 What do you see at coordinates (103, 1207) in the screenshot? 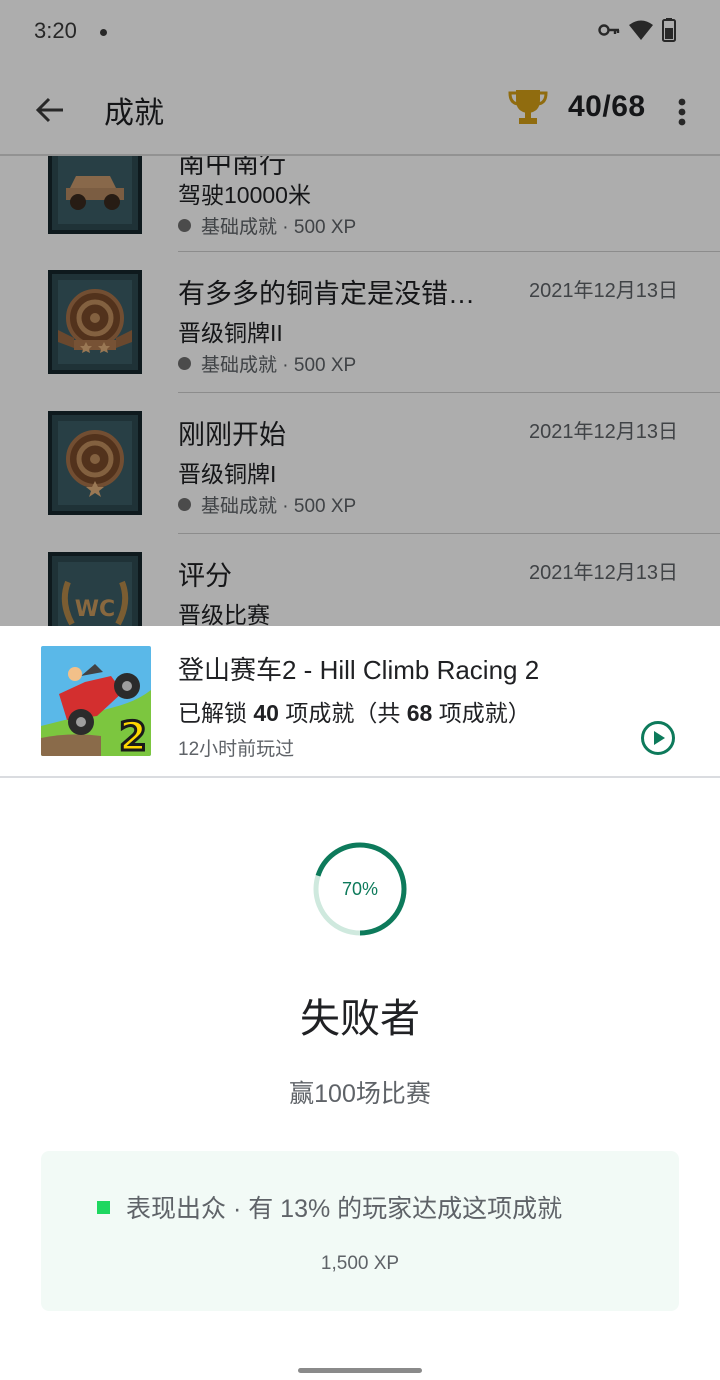
I see `rarity-square-icon` at bounding box center [103, 1207].